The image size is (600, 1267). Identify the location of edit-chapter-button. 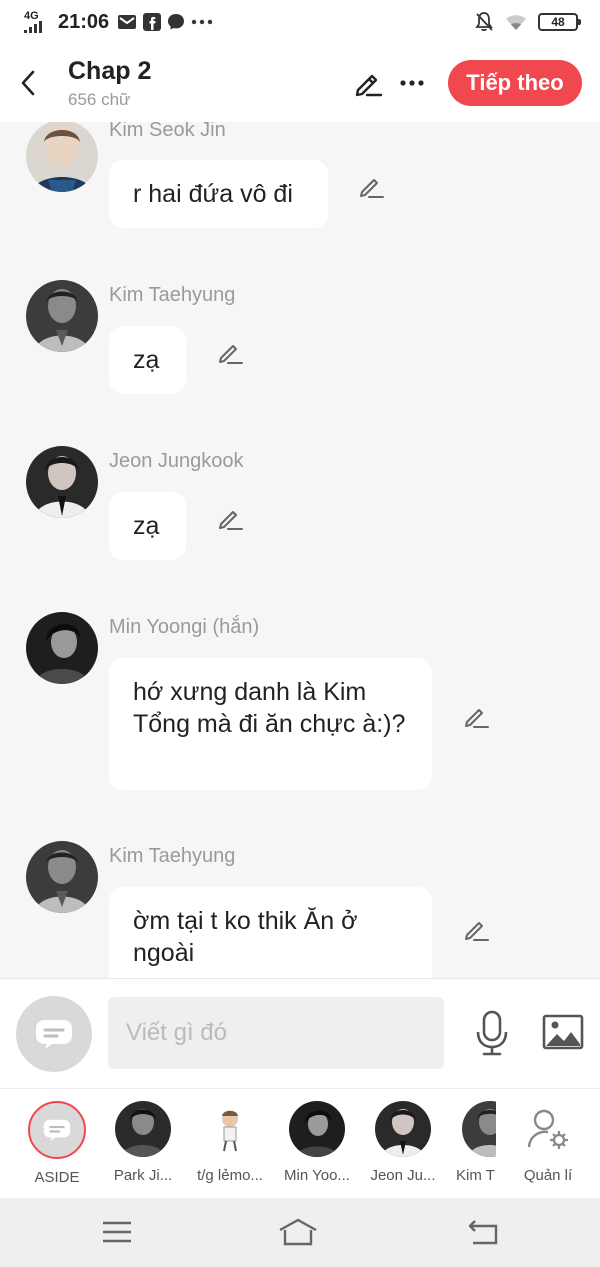
(368, 83).